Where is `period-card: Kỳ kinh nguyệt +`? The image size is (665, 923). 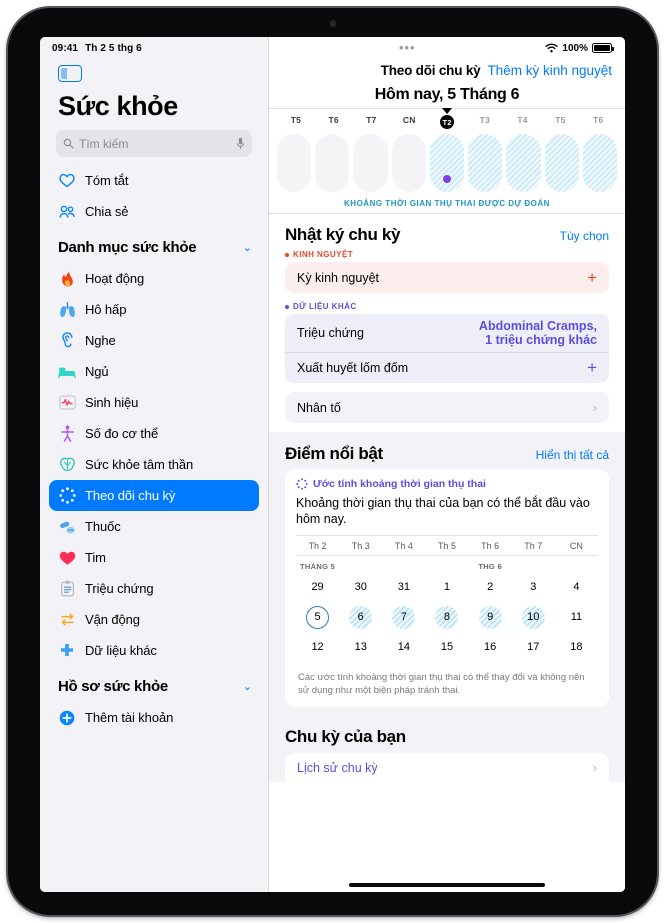
period-card: Kỳ kinh nguyệt + is located at coordinates (447, 277).